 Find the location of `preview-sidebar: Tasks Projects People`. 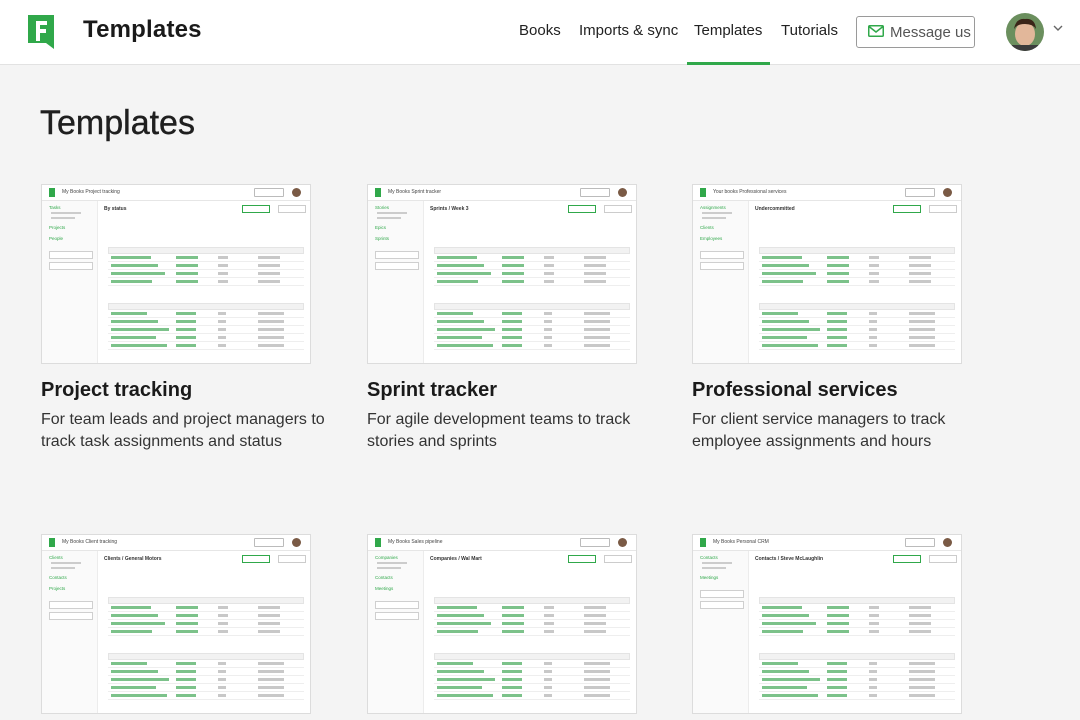

preview-sidebar: Tasks Projects People is located at coordinates (70, 282).